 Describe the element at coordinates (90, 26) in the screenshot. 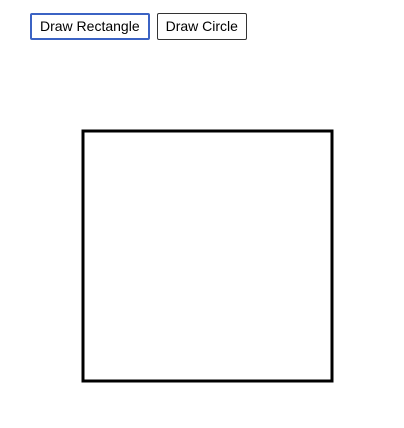

I see `draw-rectangle-button: Draw Rectangle` at that location.